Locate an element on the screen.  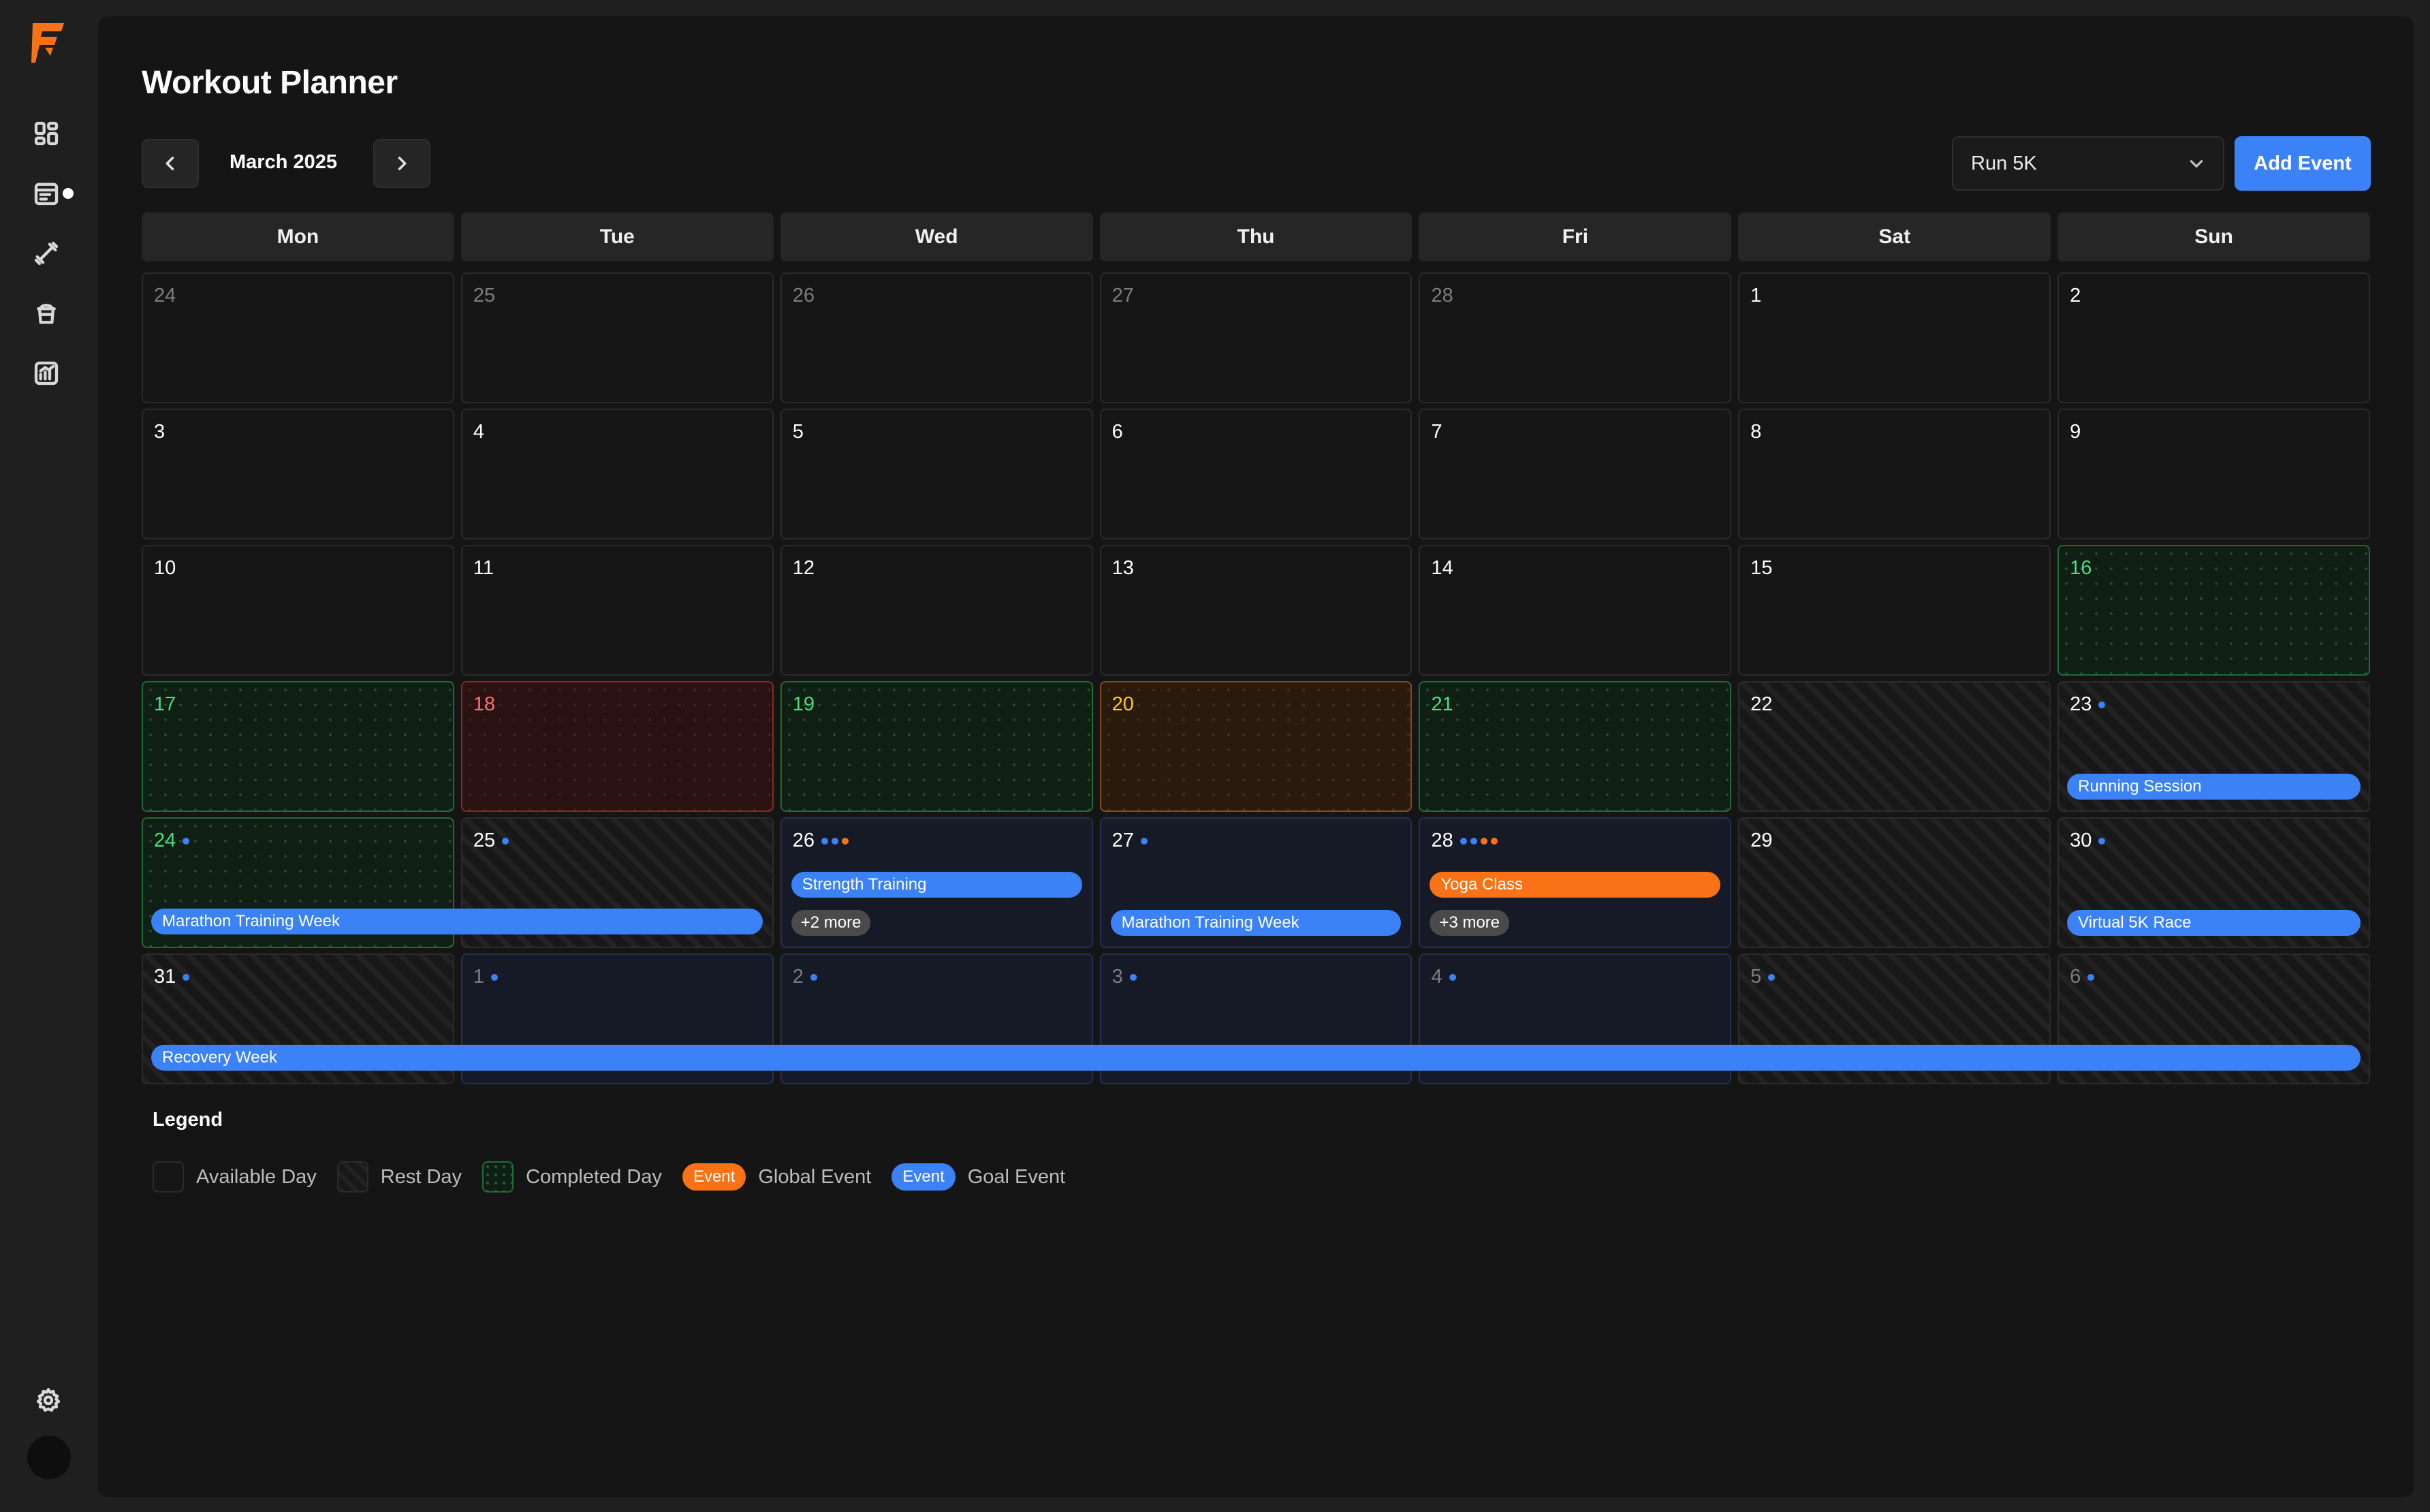
day-number: 9 is located at coordinates (2076, 432).